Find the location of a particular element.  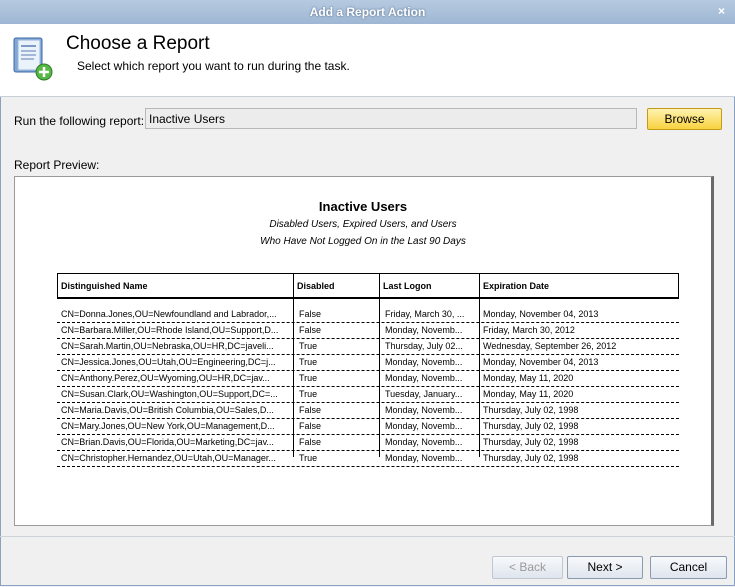

table-spacer is located at coordinates (368, 303).